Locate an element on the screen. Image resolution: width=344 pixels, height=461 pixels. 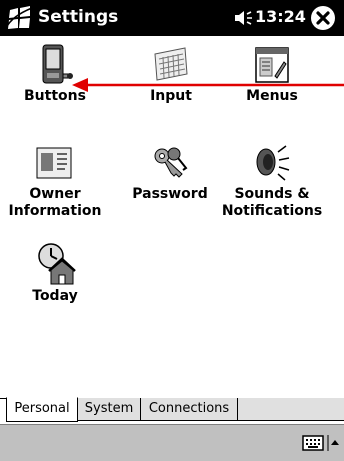
settings-item-owner-information: Owner Information is located at coordinates (55, 180).